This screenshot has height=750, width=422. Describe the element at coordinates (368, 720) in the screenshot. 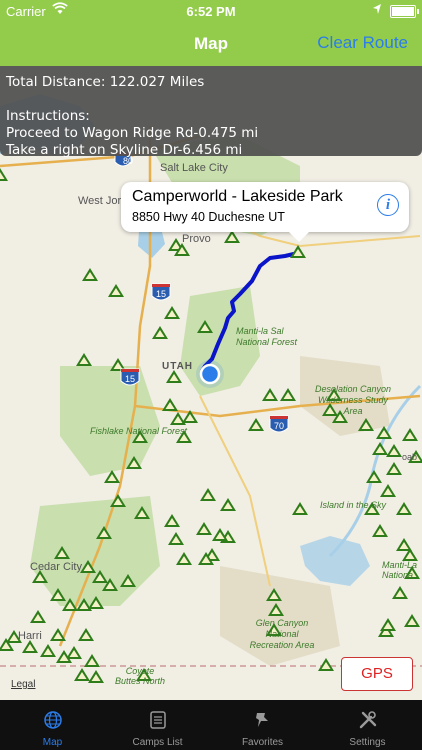

I see `tools-icon` at that location.